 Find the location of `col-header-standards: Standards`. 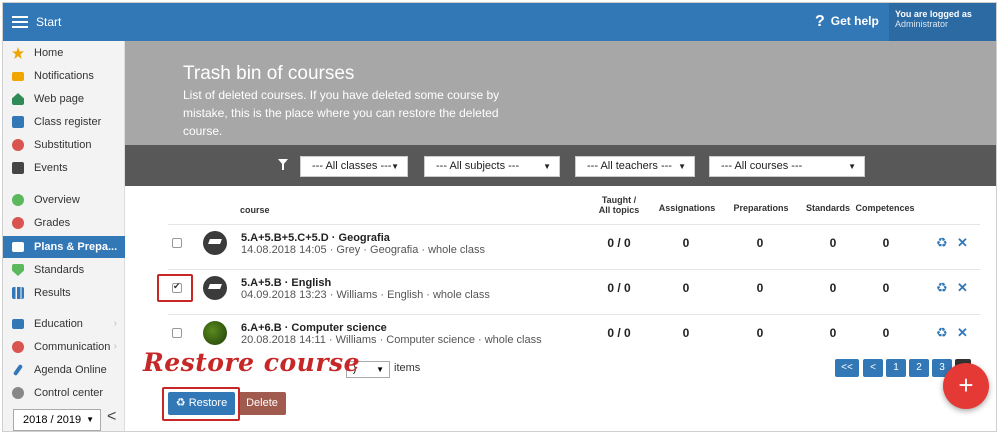

col-header-standards: Standards is located at coordinates (828, 208).